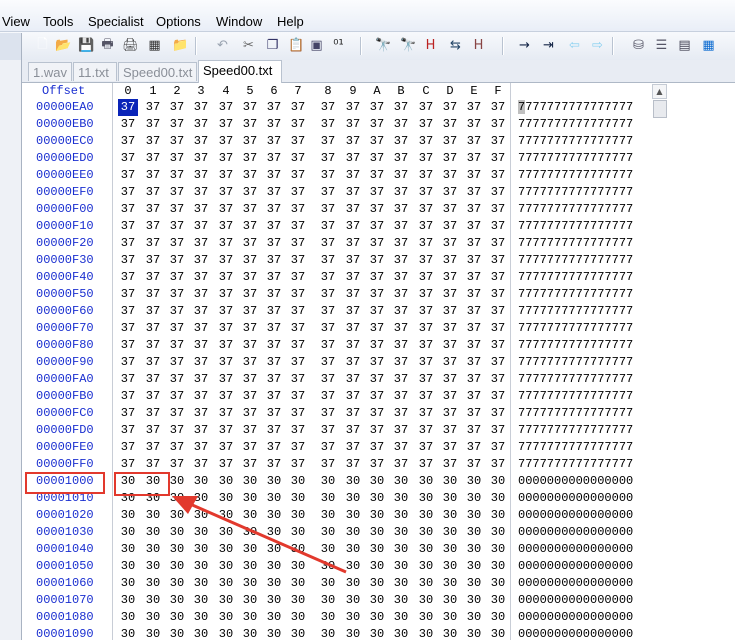 The height and width of the screenshot is (643, 735). I want to click on annotation-arrow-icon, so click(259, 535).